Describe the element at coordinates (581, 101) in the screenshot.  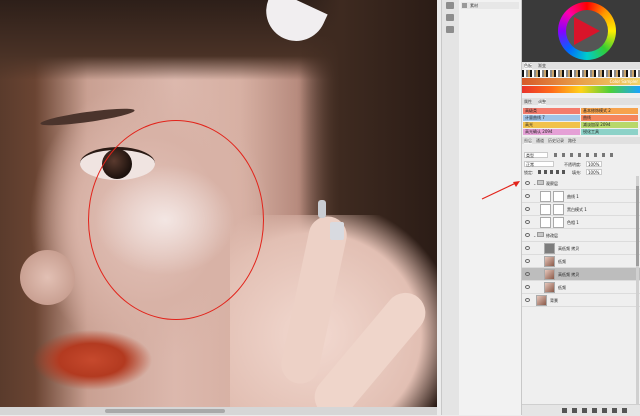
I see `swatch-panel-tabs: 属性 调整` at that location.